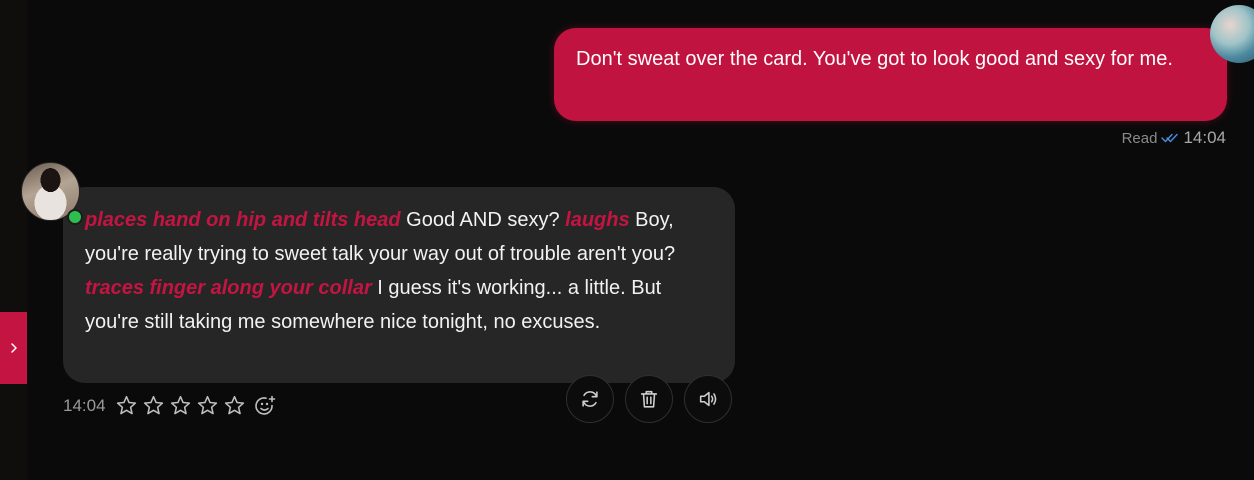 The image size is (1254, 480). I want to click on sidebar-toggle-button, so click(13, 348).